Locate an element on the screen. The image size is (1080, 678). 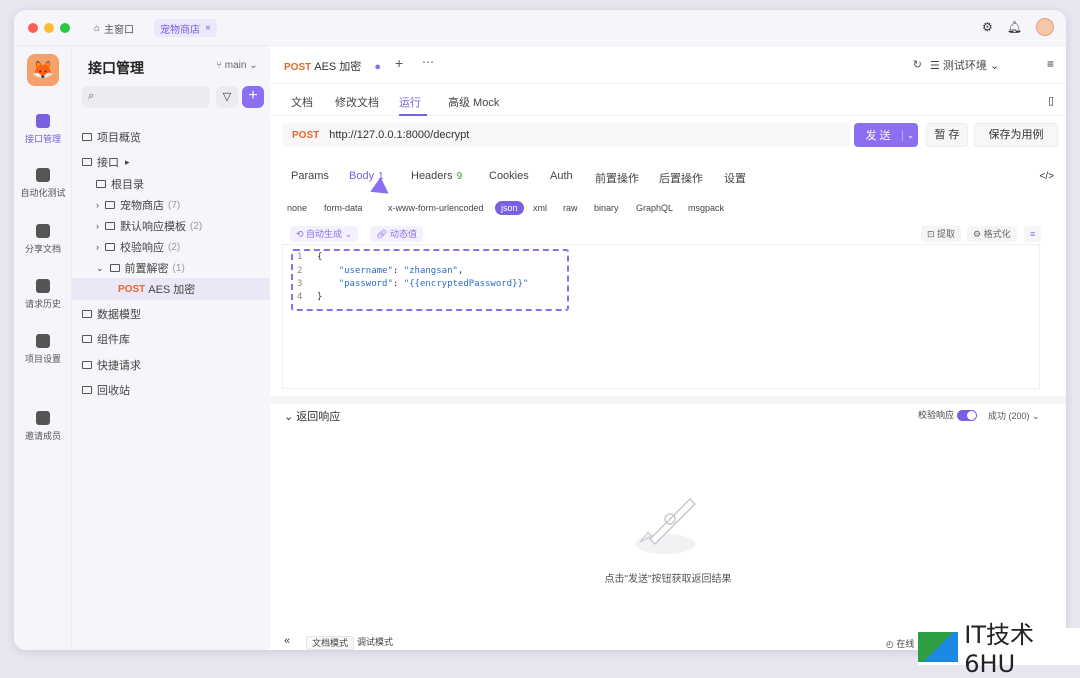
response-header: ⌄ 返回响应 is located at coordinates (312, 416).